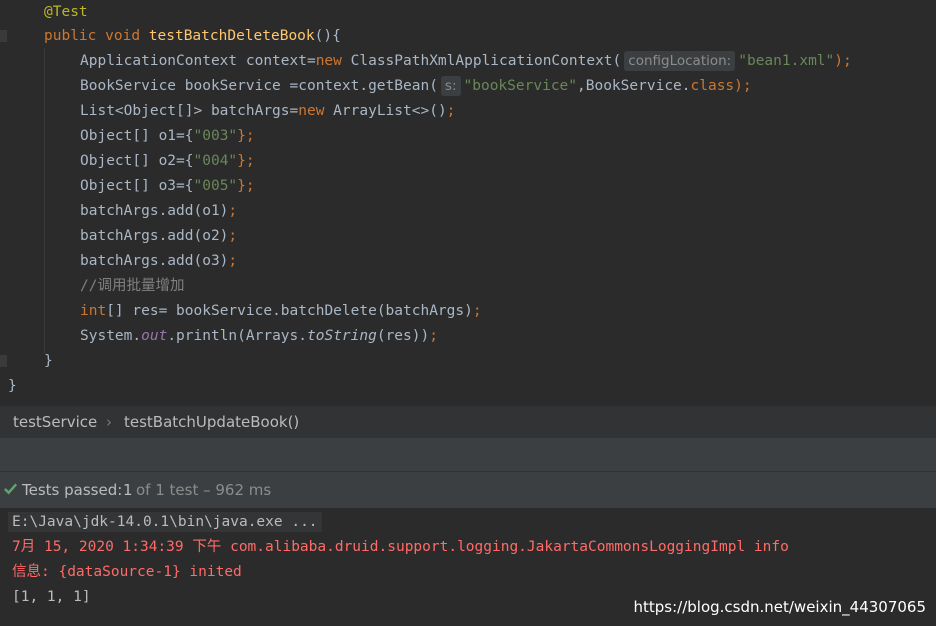  What do you see at coordinates (51, 597) in the screenshot?
I see `console-result-line: [1, 1, 1]` at bounding box center [51, 597].